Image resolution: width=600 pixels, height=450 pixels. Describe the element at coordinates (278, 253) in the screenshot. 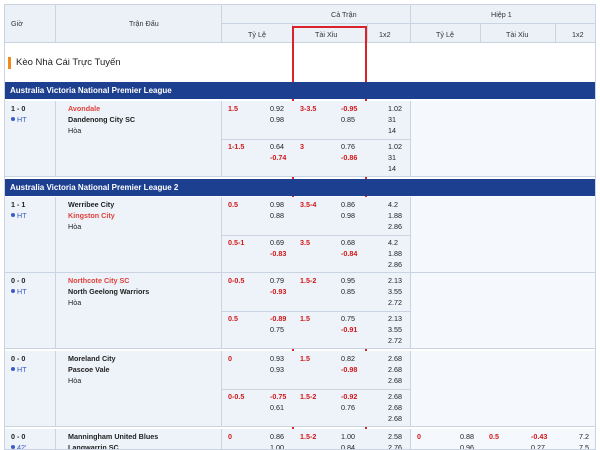

I see `handicap-away-odds: -0.83` at that location.